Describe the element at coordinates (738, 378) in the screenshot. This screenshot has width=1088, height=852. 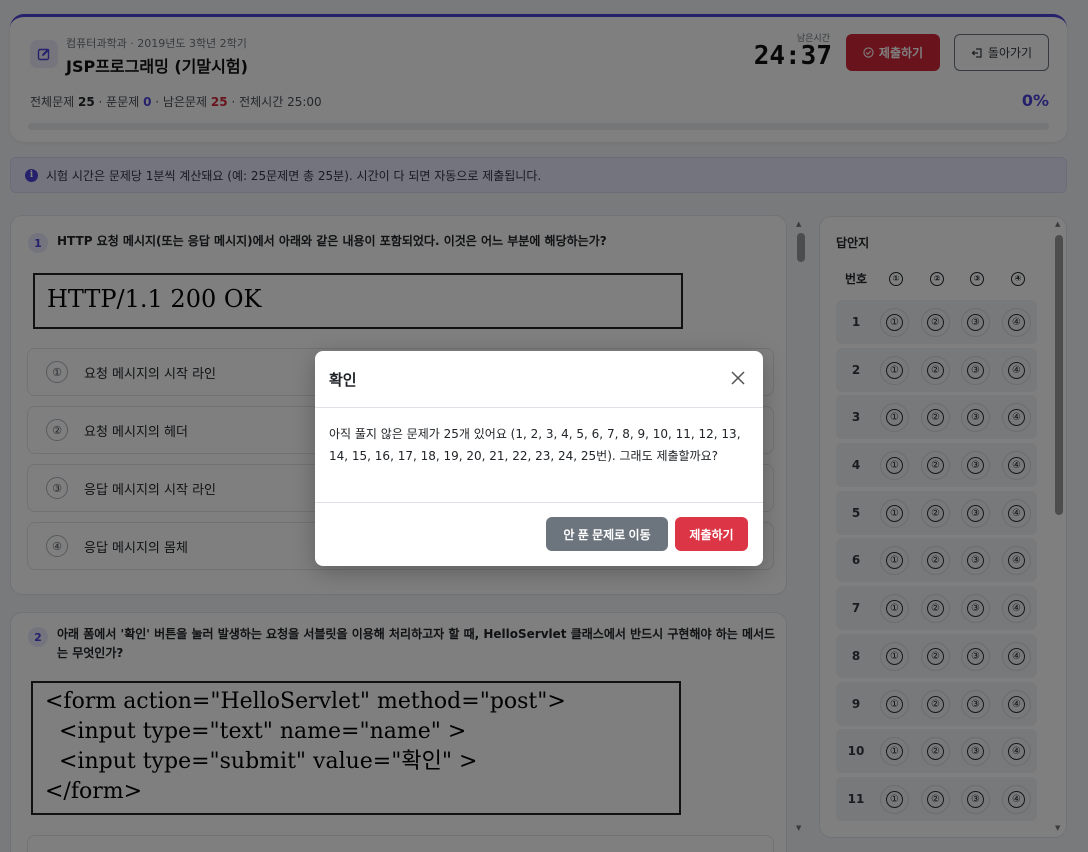
I see `close-icon` at that location.